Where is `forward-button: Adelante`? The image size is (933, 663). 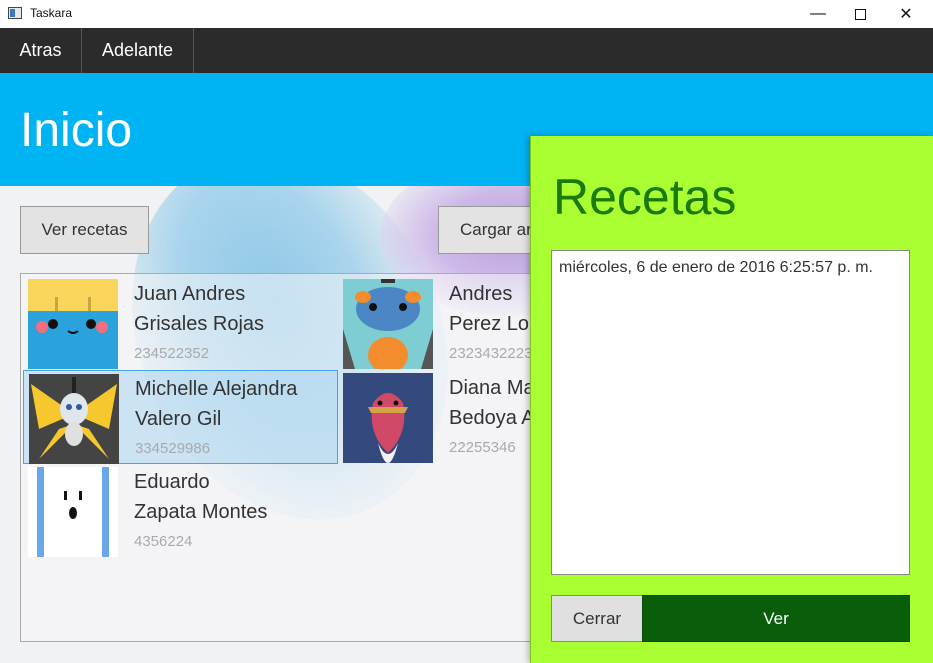
forward-button: Adelante is located at coordinates (138, 50).